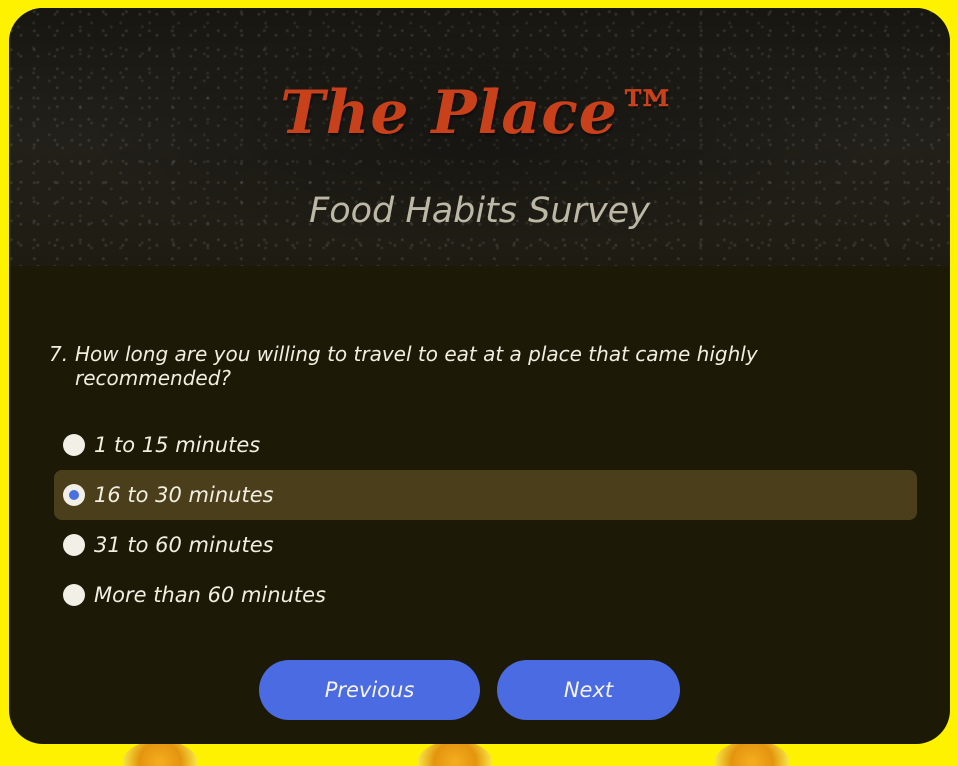 This screenshot has height=766, width=958. Describe the element at coordinates (588, 690) in the screenshot. I see `next-button: Next` at that location.